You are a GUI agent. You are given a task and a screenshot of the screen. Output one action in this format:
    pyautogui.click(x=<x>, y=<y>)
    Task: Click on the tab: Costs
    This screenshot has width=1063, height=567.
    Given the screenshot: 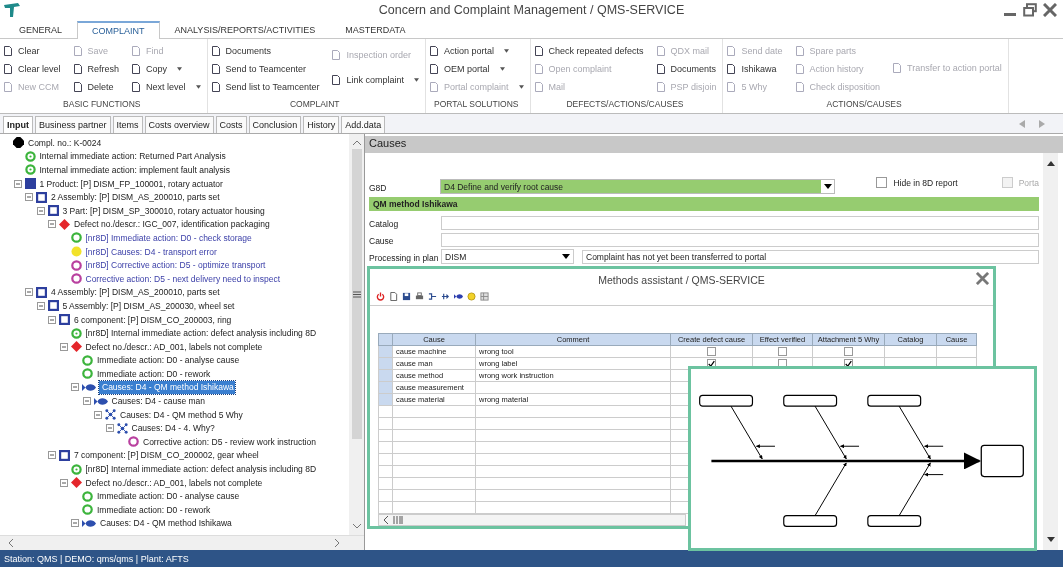 What is the action you would take?
    pyautogui.click(x=231, y=124)
    